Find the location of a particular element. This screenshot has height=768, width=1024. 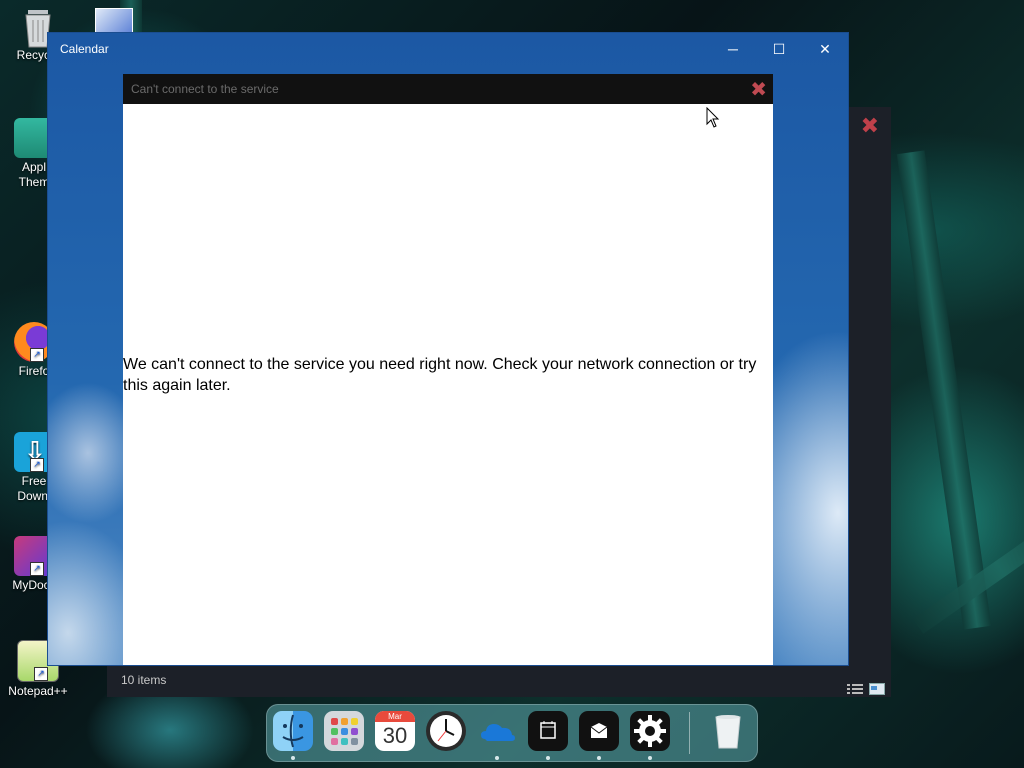

tiles-view-icon is located at coordinates (877, 684).